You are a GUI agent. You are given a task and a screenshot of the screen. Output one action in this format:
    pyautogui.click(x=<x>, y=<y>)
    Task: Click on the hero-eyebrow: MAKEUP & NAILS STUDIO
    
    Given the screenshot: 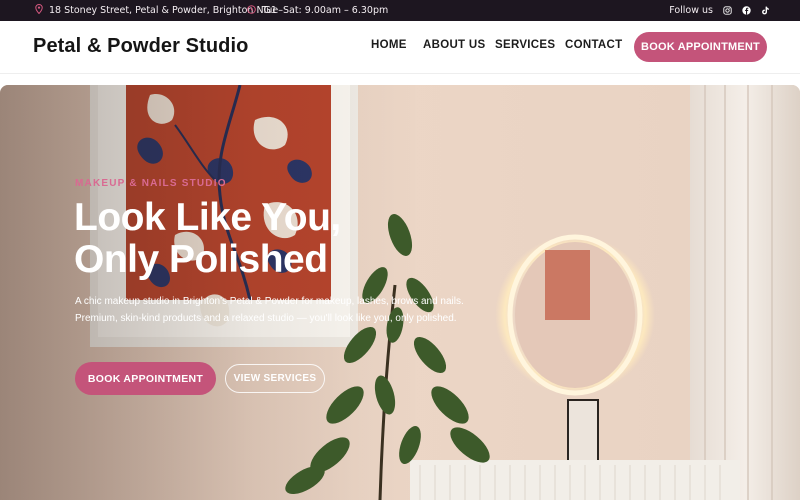 What is the action you would take?
    pyautogui.click(x=151, y=183)
    